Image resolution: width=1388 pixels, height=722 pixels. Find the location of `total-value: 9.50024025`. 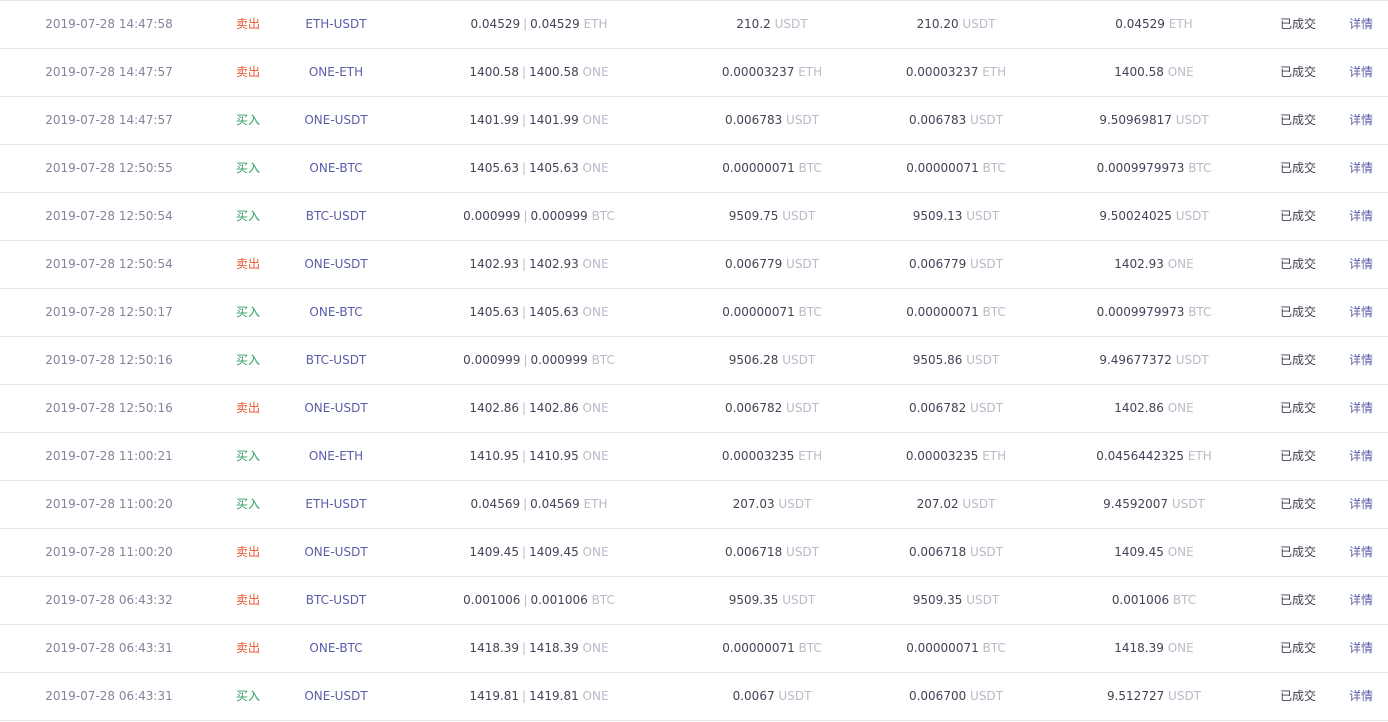

total-value: 9.50024025 is located at coordinates (1135, 216).